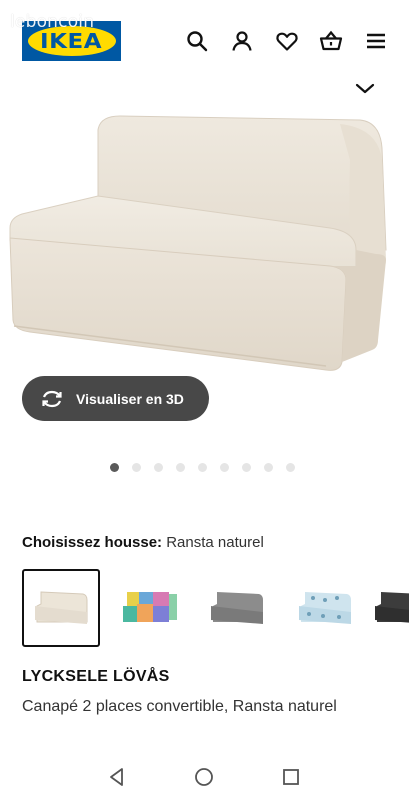  I want to click on view-3d-button: Visualiser en 3D, so click(115, 398).